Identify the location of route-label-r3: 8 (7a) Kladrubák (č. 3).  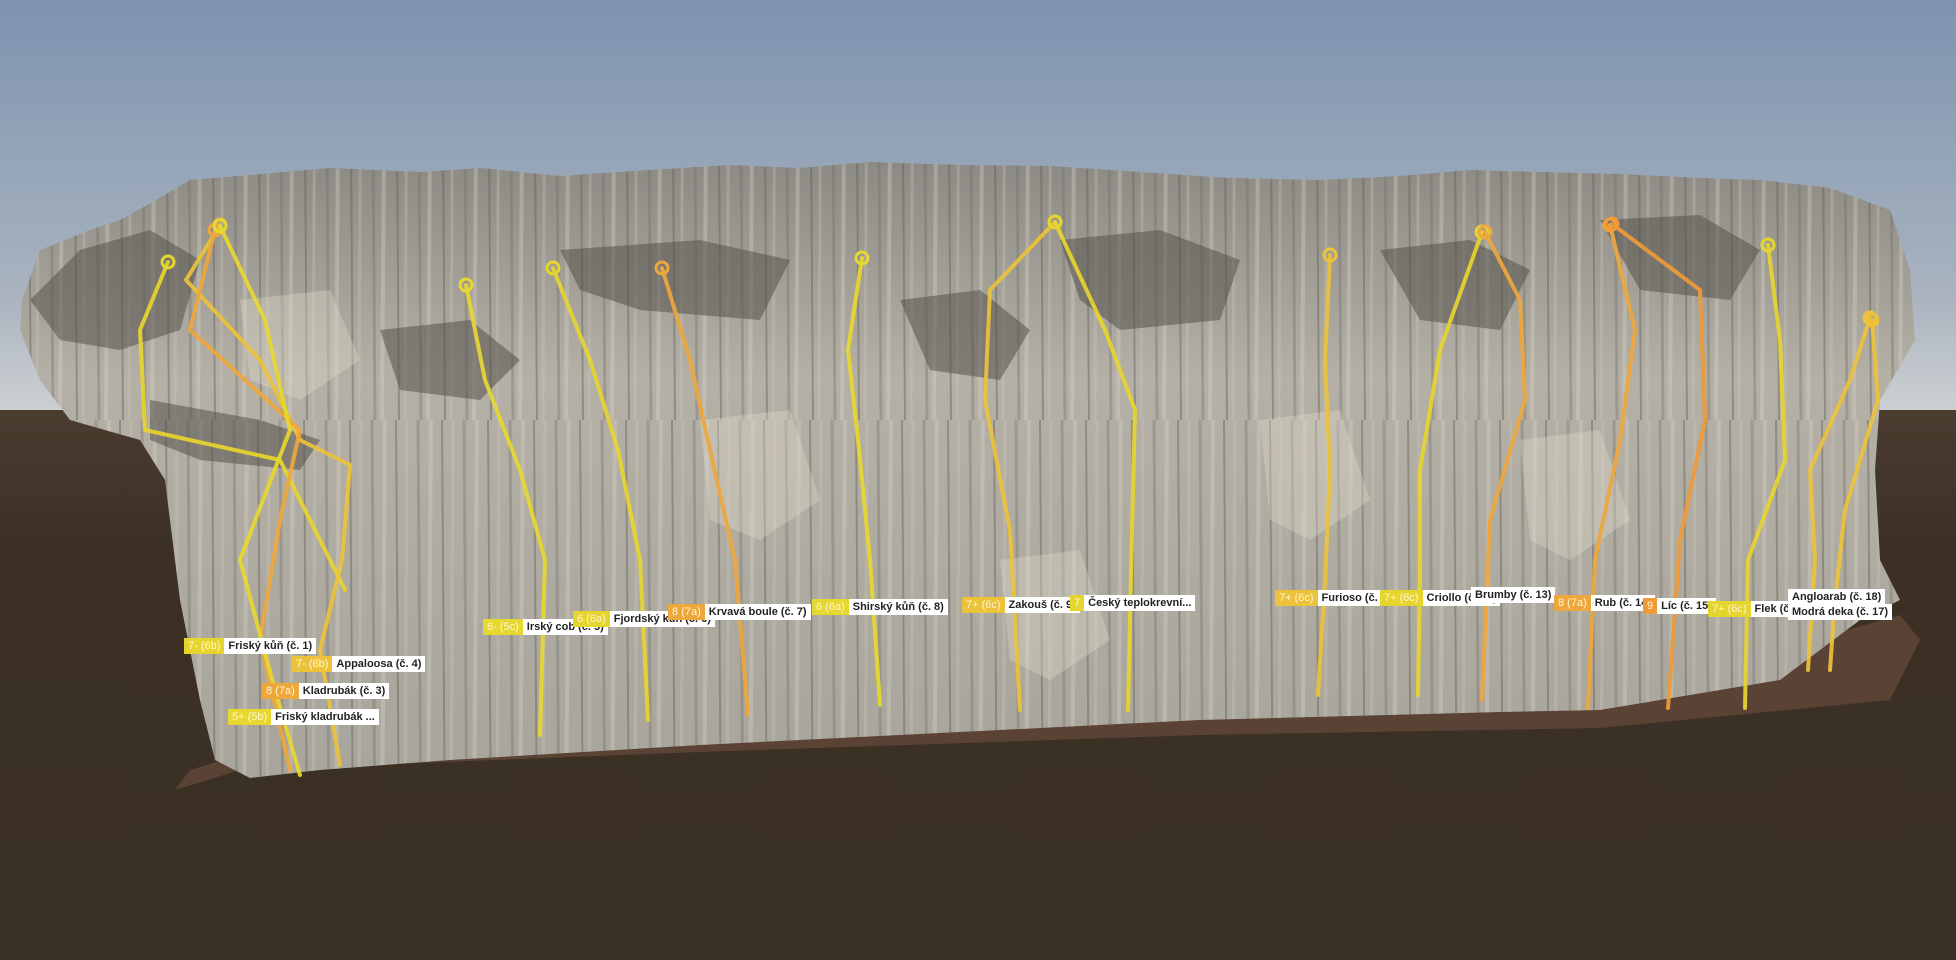
(326, 691).